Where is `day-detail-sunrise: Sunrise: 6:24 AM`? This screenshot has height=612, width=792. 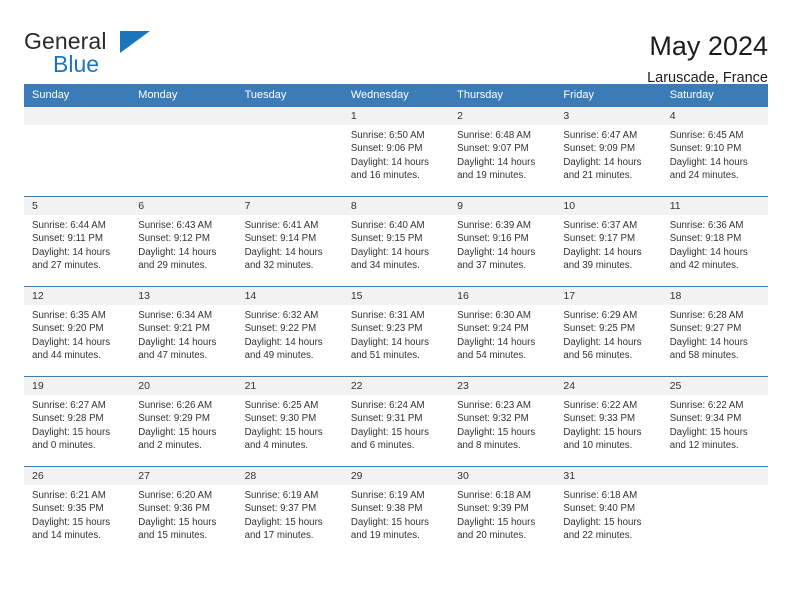
day-detail-sunrise: Sunrise: 6:24 AM is located at coordinates (387, 405).